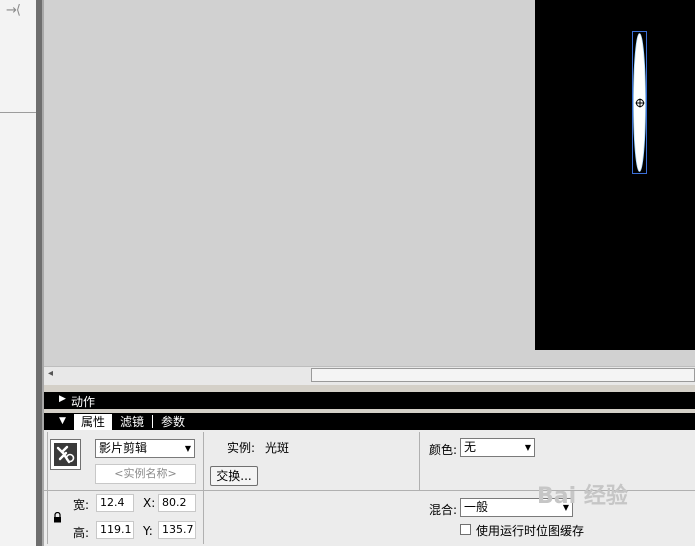  Describe the element at coordinates (497, 447) in the screenshot. I see `color-select: 无 ▼` at that location.